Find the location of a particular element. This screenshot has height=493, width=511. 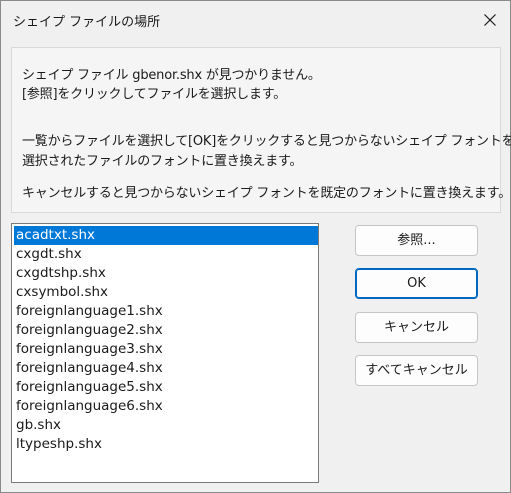

close-icon is located at coordinates (490, 20).